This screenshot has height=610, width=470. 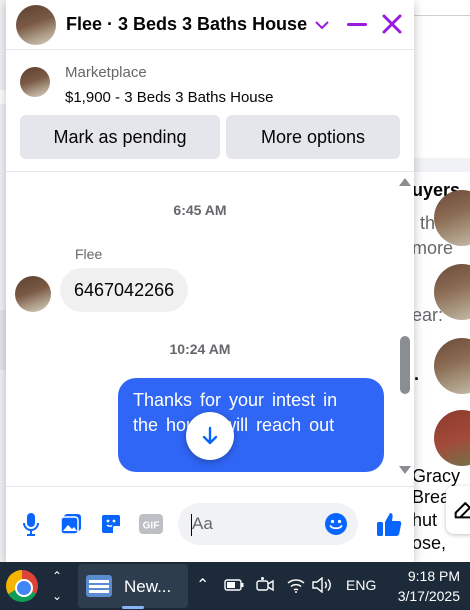 I want to click on background-text-7: hut, so click(x=425, y=520).